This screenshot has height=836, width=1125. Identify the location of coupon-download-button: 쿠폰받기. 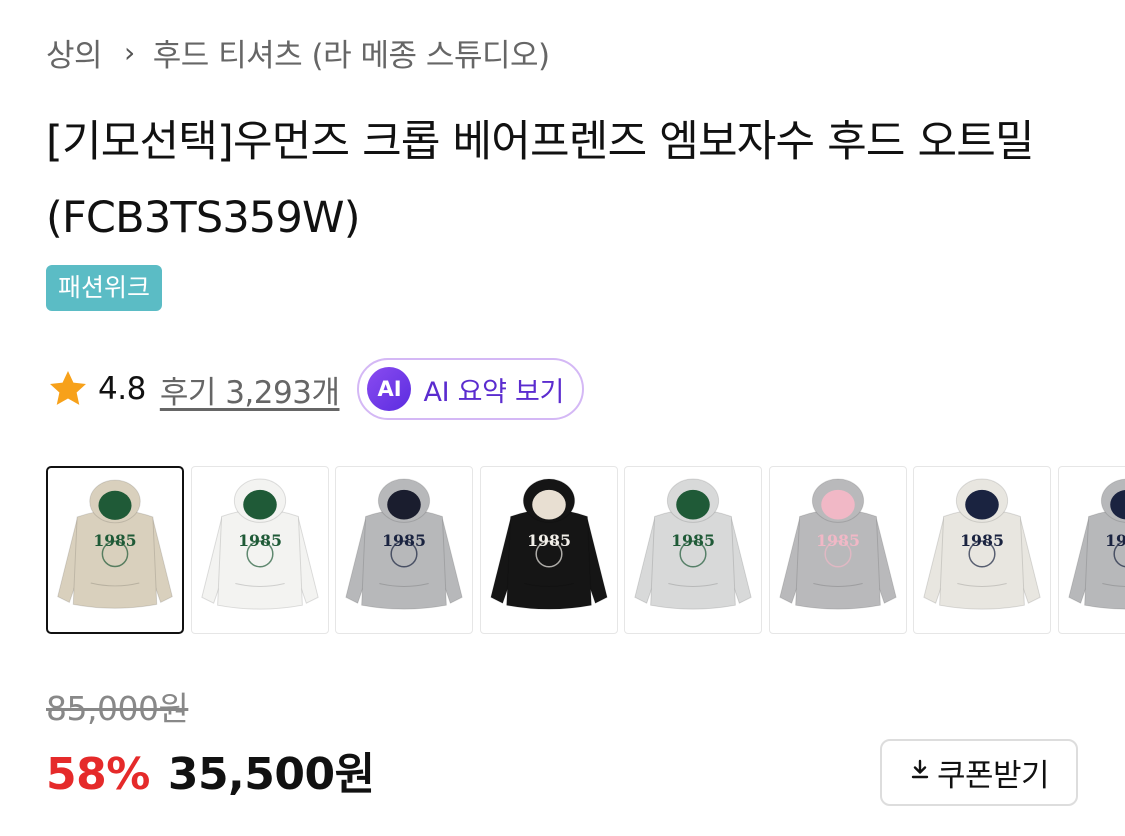
(979, 772).